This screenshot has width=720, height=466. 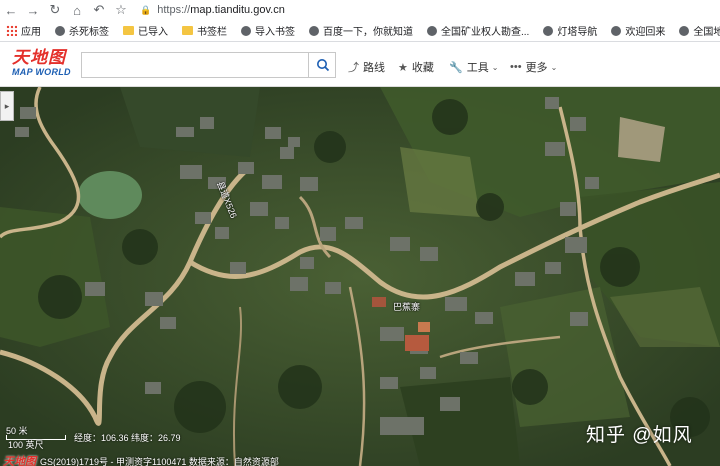 What do you see at coordinates (11, 10) in the screenshot?
I see `back-arrow-icon: ←` at bounding box center [11, 10].